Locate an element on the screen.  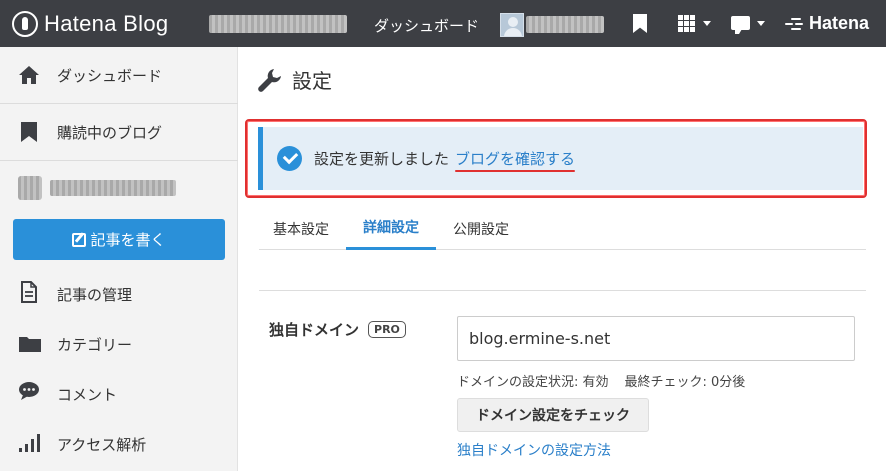
grid-menu-icon is located at coordinates (686, 23).